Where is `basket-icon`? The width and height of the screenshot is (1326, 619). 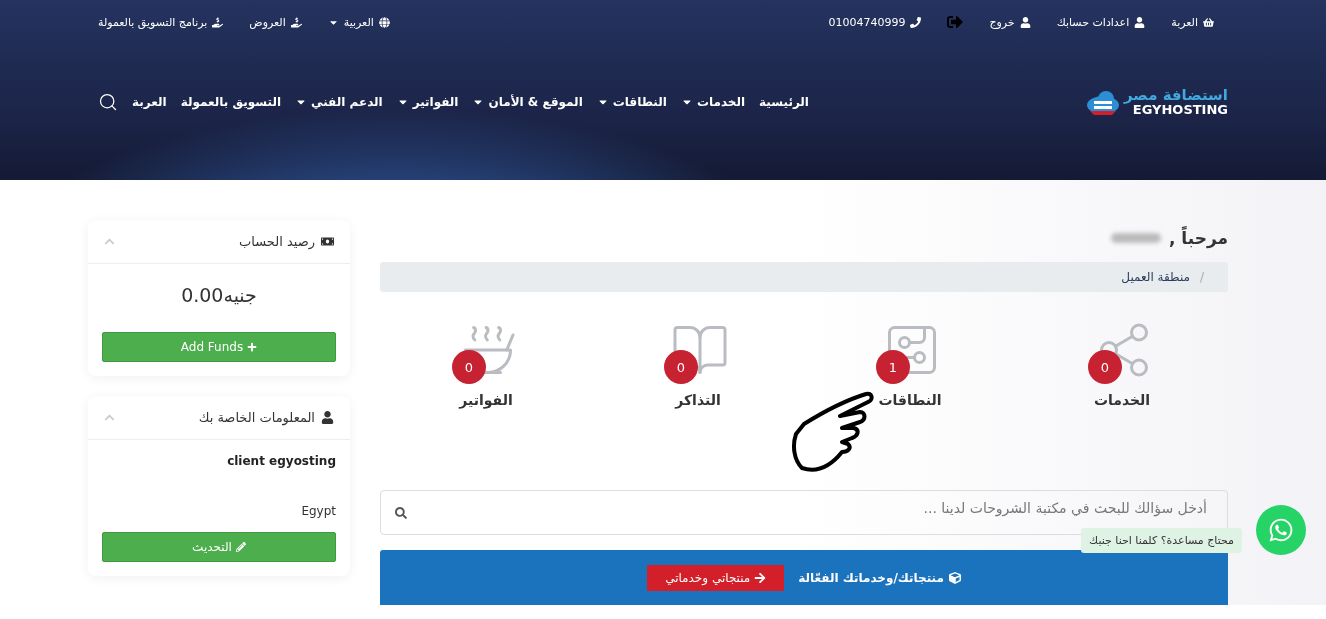
basket-icon is located at coordinates (1208, 22).